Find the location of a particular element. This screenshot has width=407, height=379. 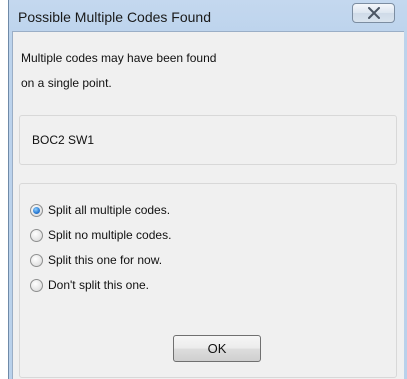

close-button is located at coordinates (373, 13).